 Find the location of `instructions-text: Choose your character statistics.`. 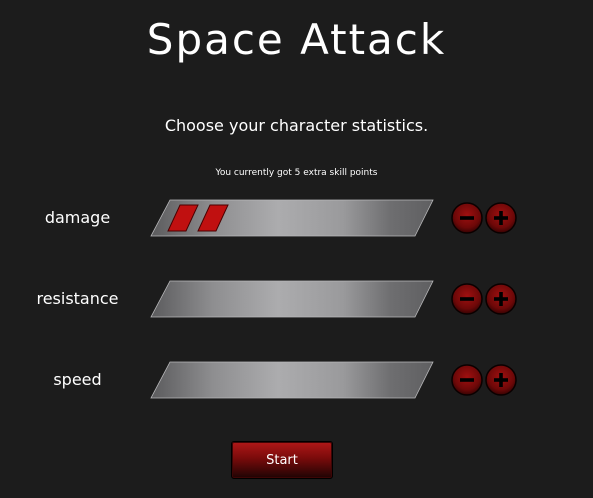

instructions-text: Choose your character statistics. is located at coordinates (296, 125).